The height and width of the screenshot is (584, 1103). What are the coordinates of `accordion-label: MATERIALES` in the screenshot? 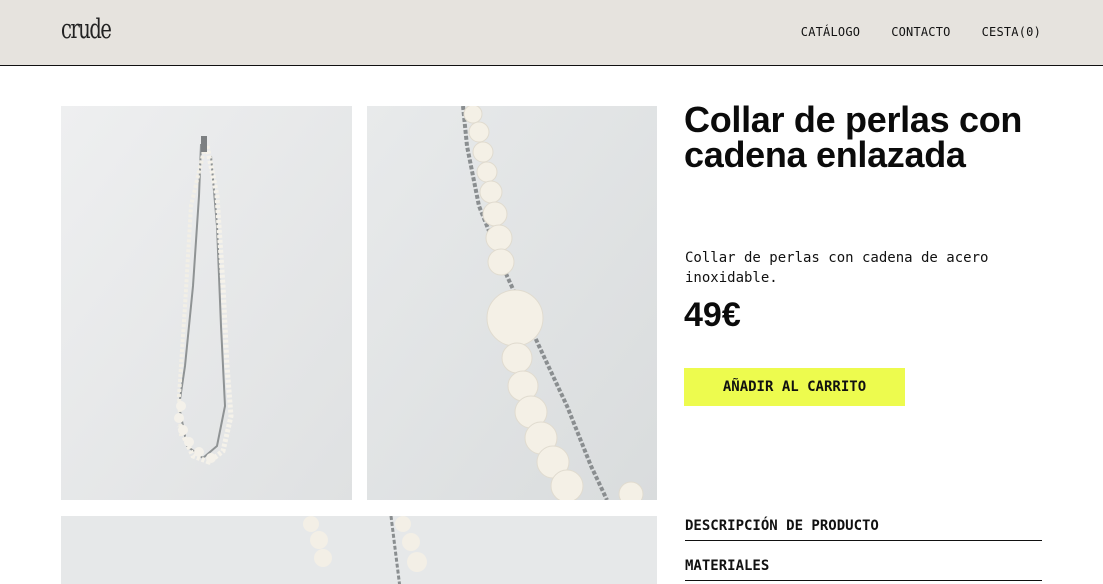 It's located at (727, 566).